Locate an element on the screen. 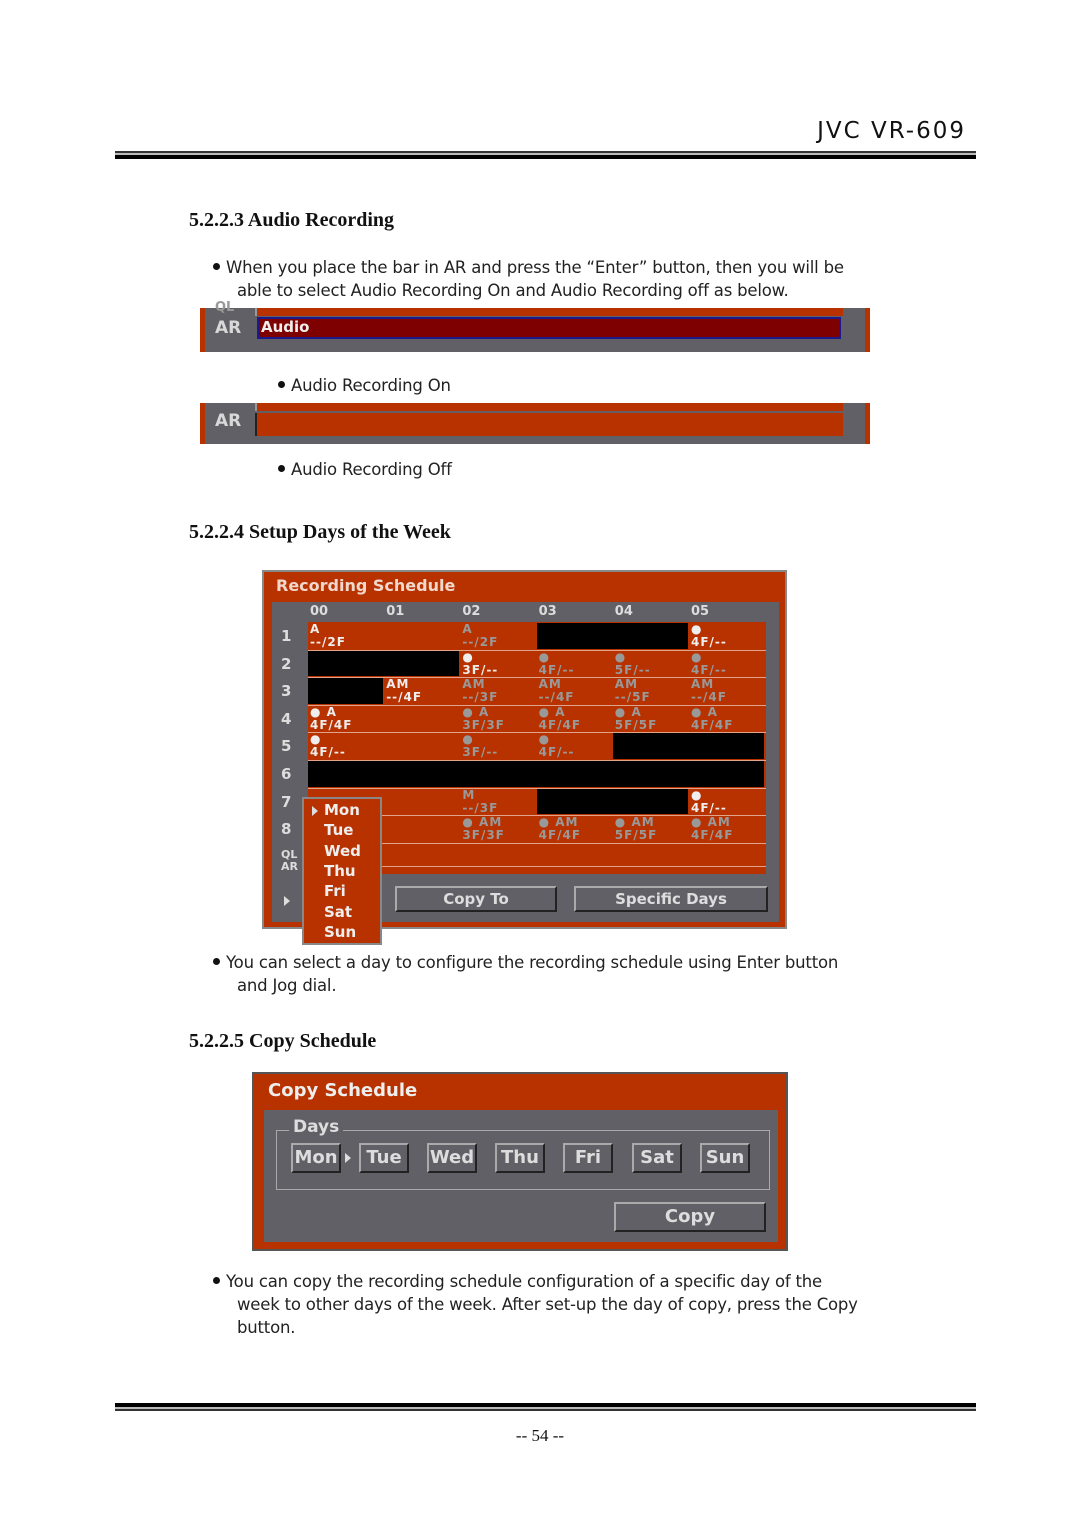  day-button-wed: Wed is located at coordinates (452, 1158).